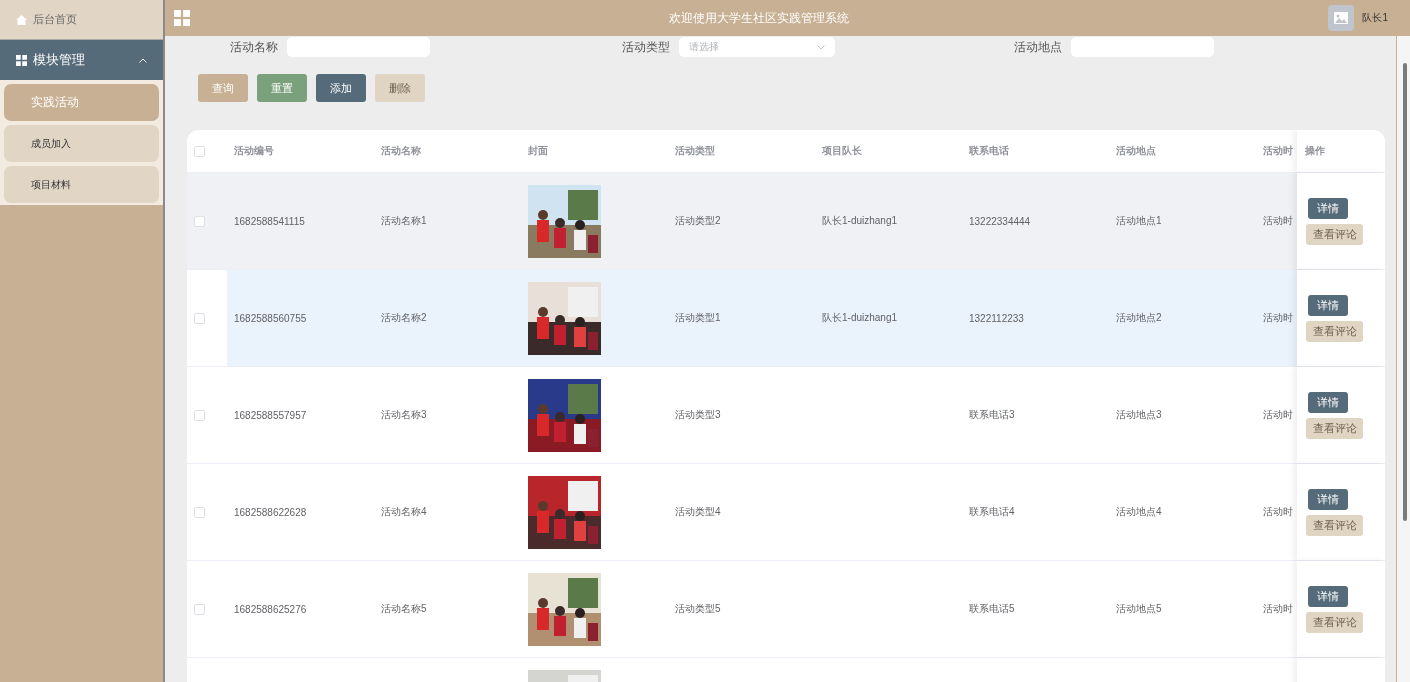 The width and height of the screenshot is (1410, 682). What do you see at coordinates (842, 151) in the screenshot?
I see `column-header: 项目队长` at bounding box center [842, 151].